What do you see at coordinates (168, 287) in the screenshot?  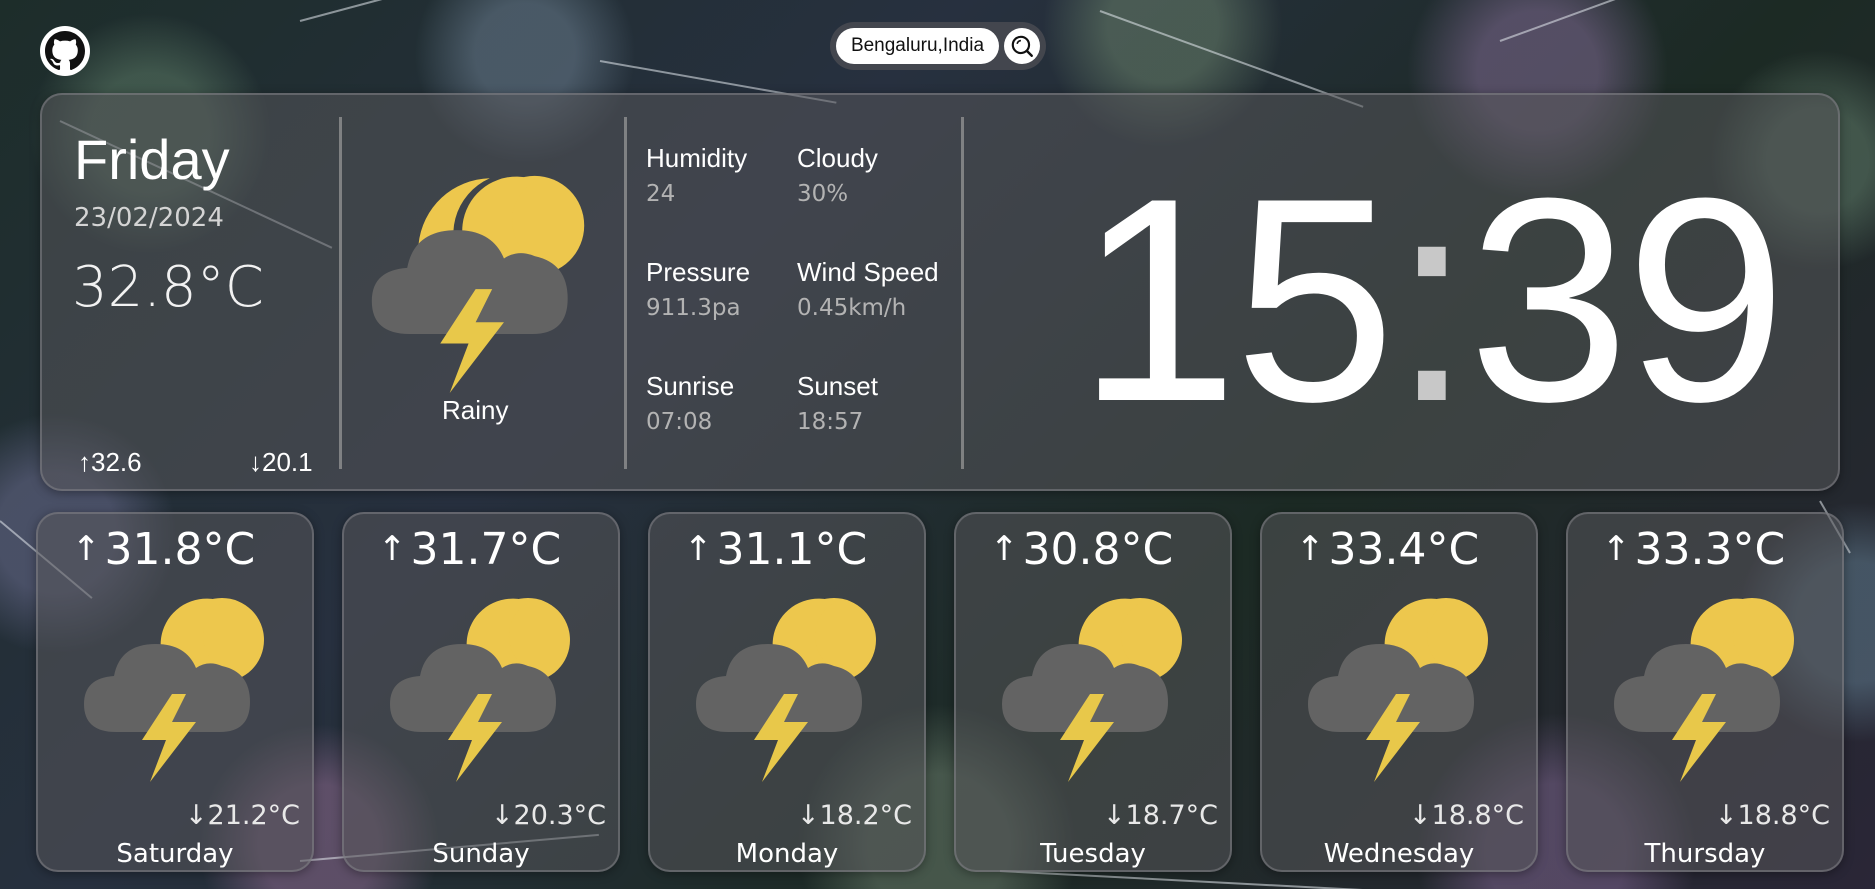 I see `current-temperature: 32.8°C` at bounding box center [168, 287].